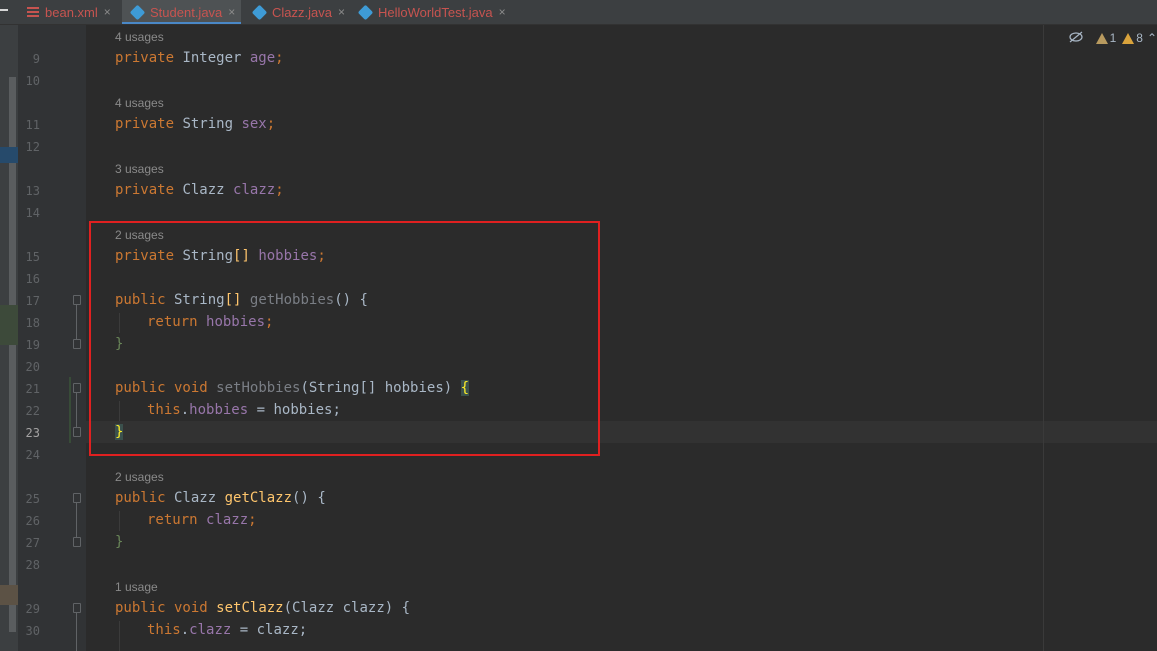 Image resolution: width=1157 pixels, height=651 pixels. What do you see at coordinates (250, 608) in the screenshot?
I see `method-name: setClazz` at bounding box center [250, 608].